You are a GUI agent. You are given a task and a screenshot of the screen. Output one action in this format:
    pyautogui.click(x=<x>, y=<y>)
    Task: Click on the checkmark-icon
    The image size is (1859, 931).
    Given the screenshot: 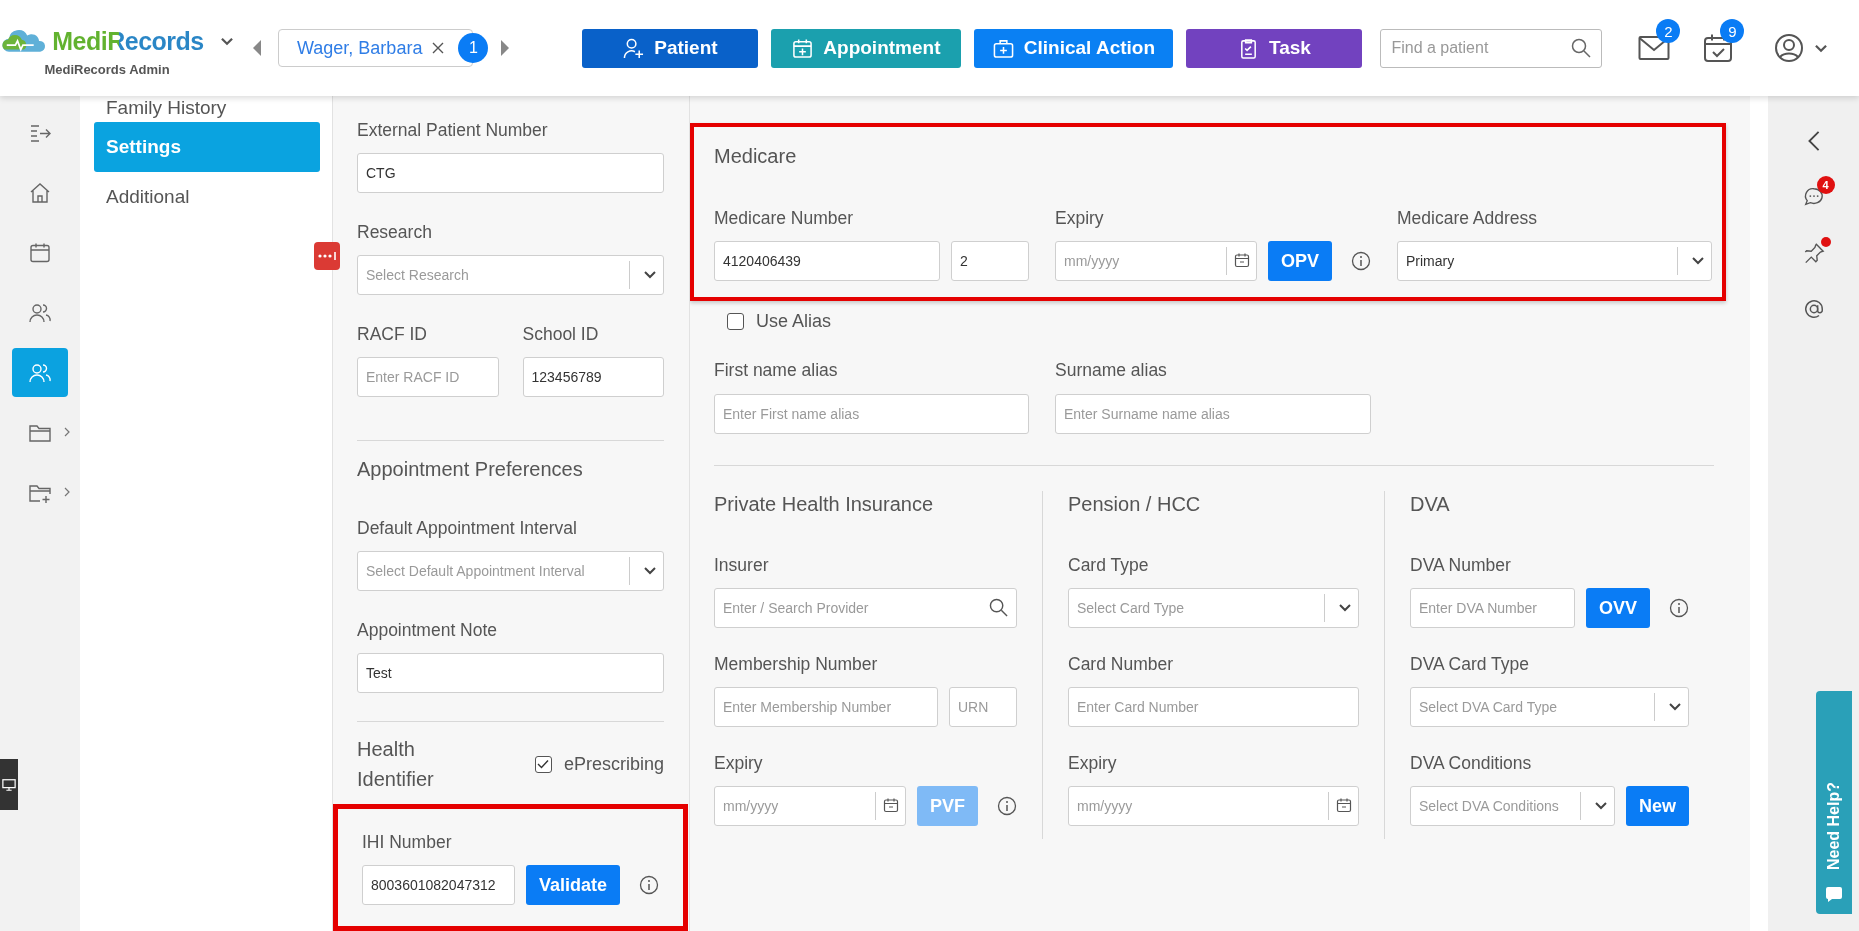 What is the action you would take?
    pyautogui.click(x=543, y=764)
    